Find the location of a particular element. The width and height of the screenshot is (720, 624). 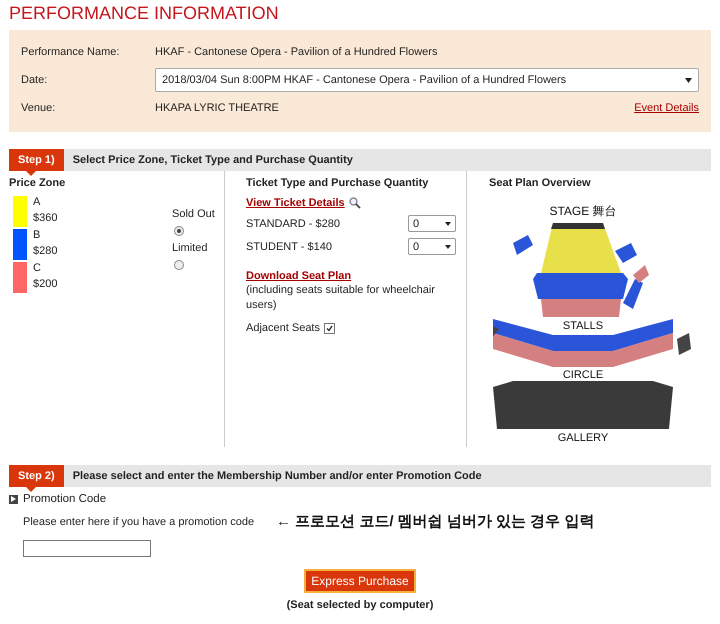

stalls-label: STALLS is located at coordinates (583, 326).